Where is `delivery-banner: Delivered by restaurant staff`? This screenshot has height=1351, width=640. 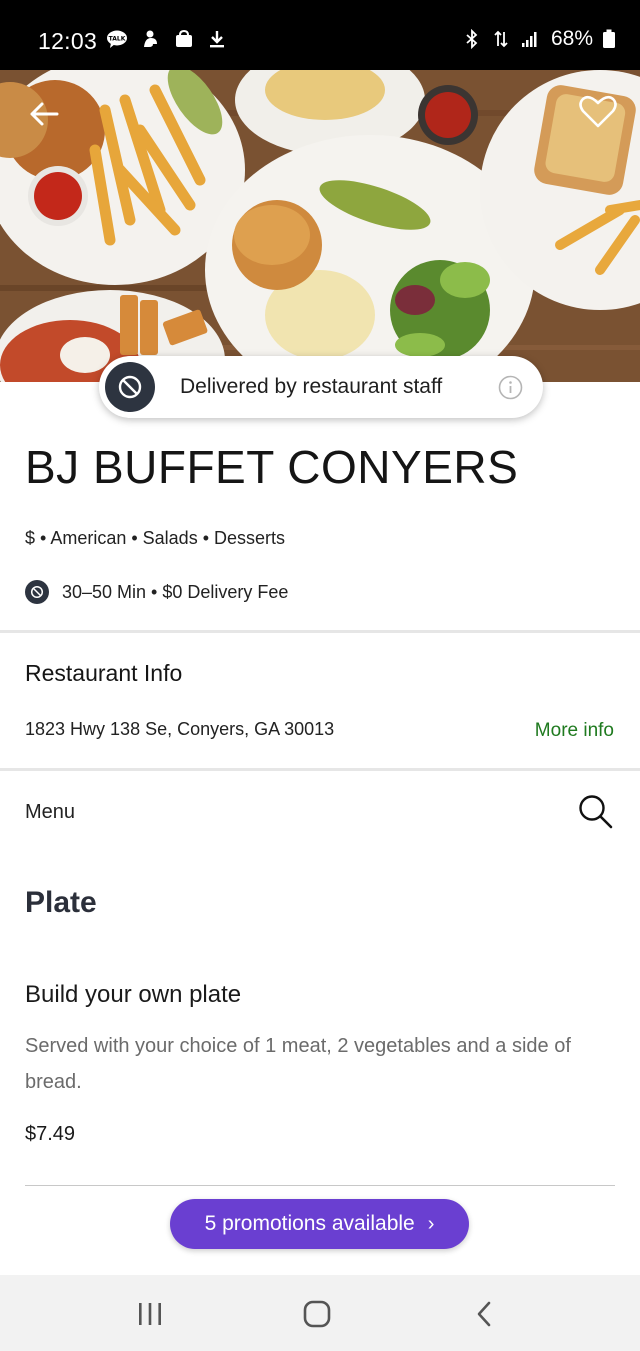
delivery-banner: Delivered by restaurant staff is located at coordinates (321, 387).